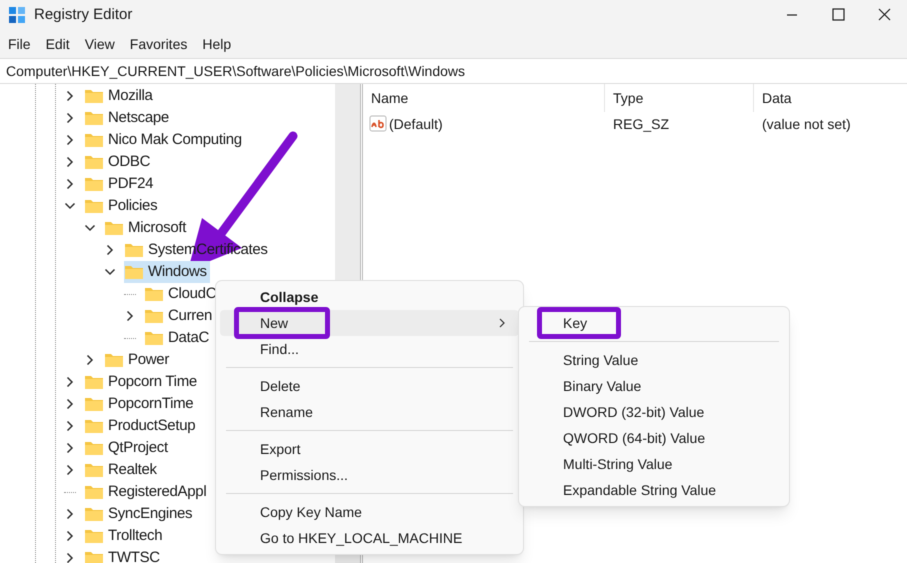 The width and height of the screenshot is (907, 563). What do you see at coordinates (654, 464) in the screenshot?
I see `menu-item: Multi-String Value` at bounding box center [654, 464].